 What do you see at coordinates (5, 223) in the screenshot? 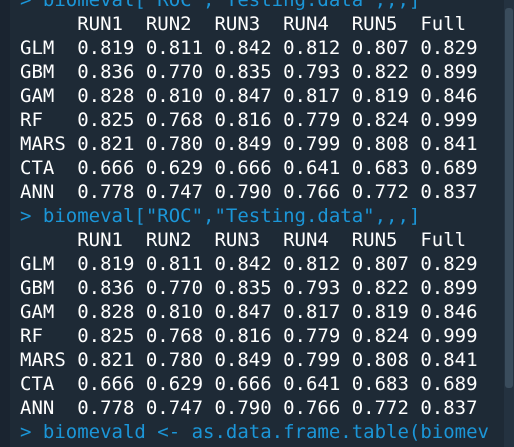
I see `console-gutter` at bounding box center [5, 223].